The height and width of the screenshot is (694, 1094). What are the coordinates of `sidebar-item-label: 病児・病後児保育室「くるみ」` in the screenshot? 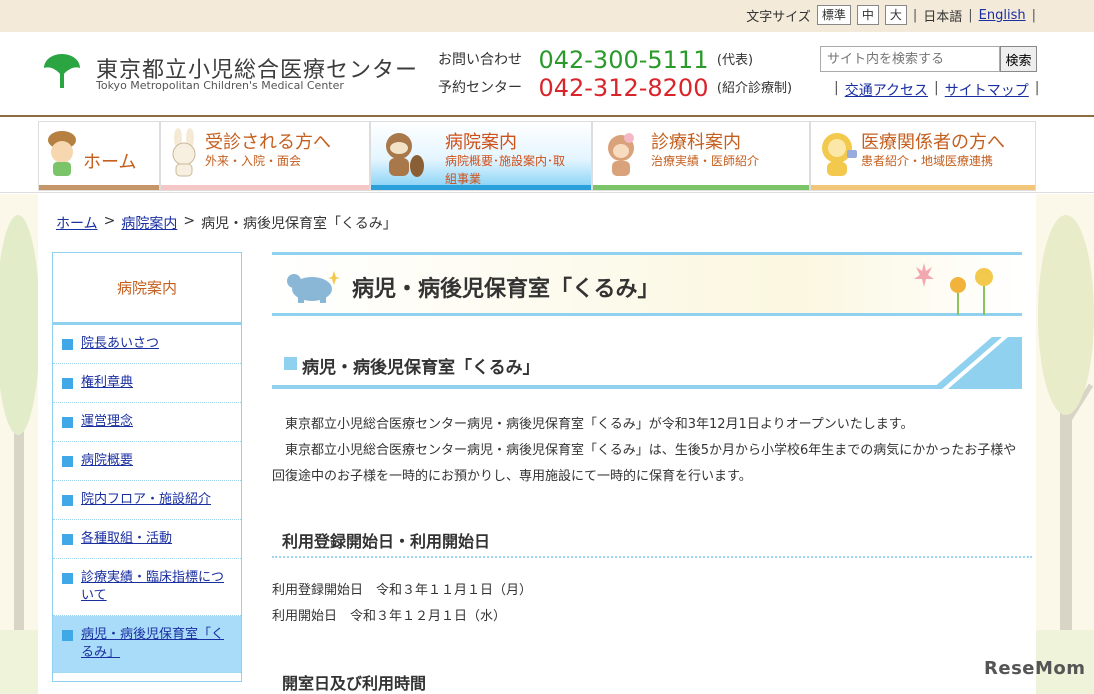 It's located at (152, 643).